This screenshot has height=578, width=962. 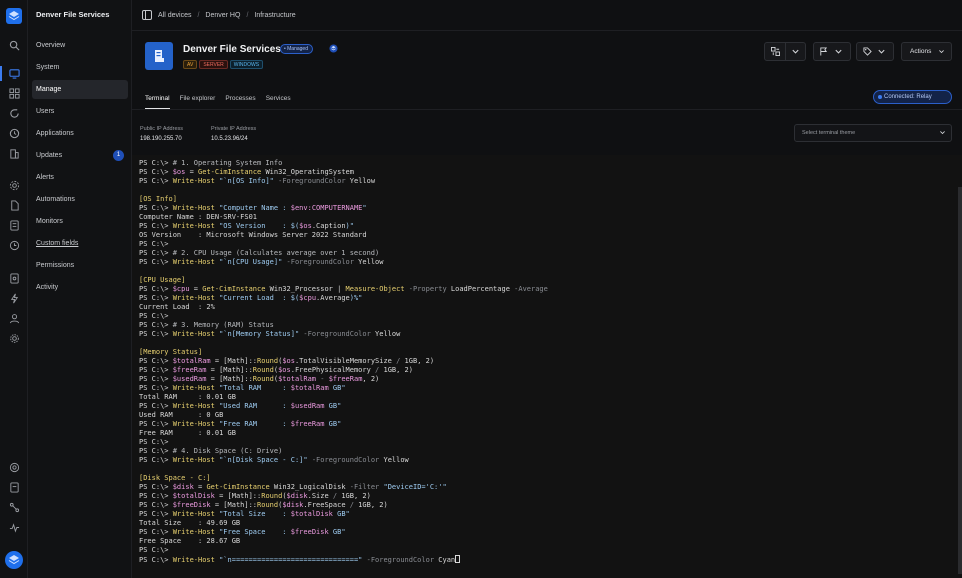 What do you see at coordinates (187, 397) in the screenshot?
I see `terminal-token: Total RAM : 0.01 GB` at bounding box center [187, 397].